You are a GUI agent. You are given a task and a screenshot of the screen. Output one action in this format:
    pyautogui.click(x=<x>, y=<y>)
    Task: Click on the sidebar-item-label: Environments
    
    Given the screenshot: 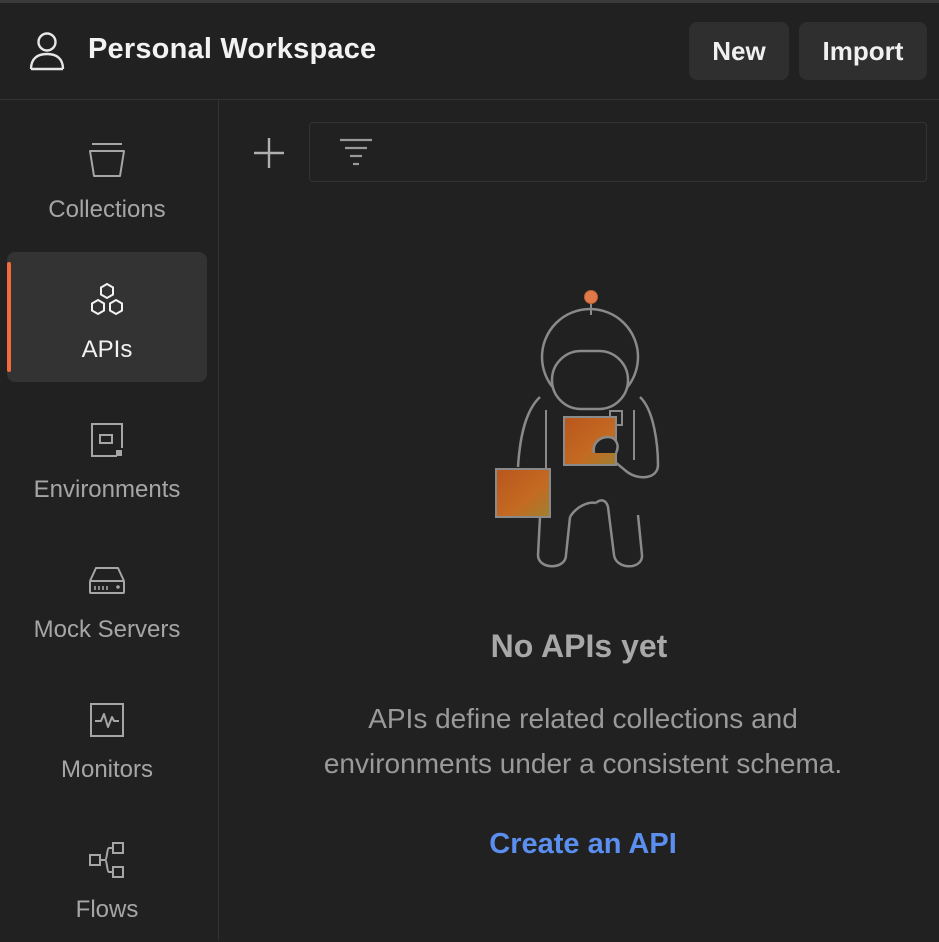 What is the action you would take?
    pyautogui.click(x=107, y=489)
    